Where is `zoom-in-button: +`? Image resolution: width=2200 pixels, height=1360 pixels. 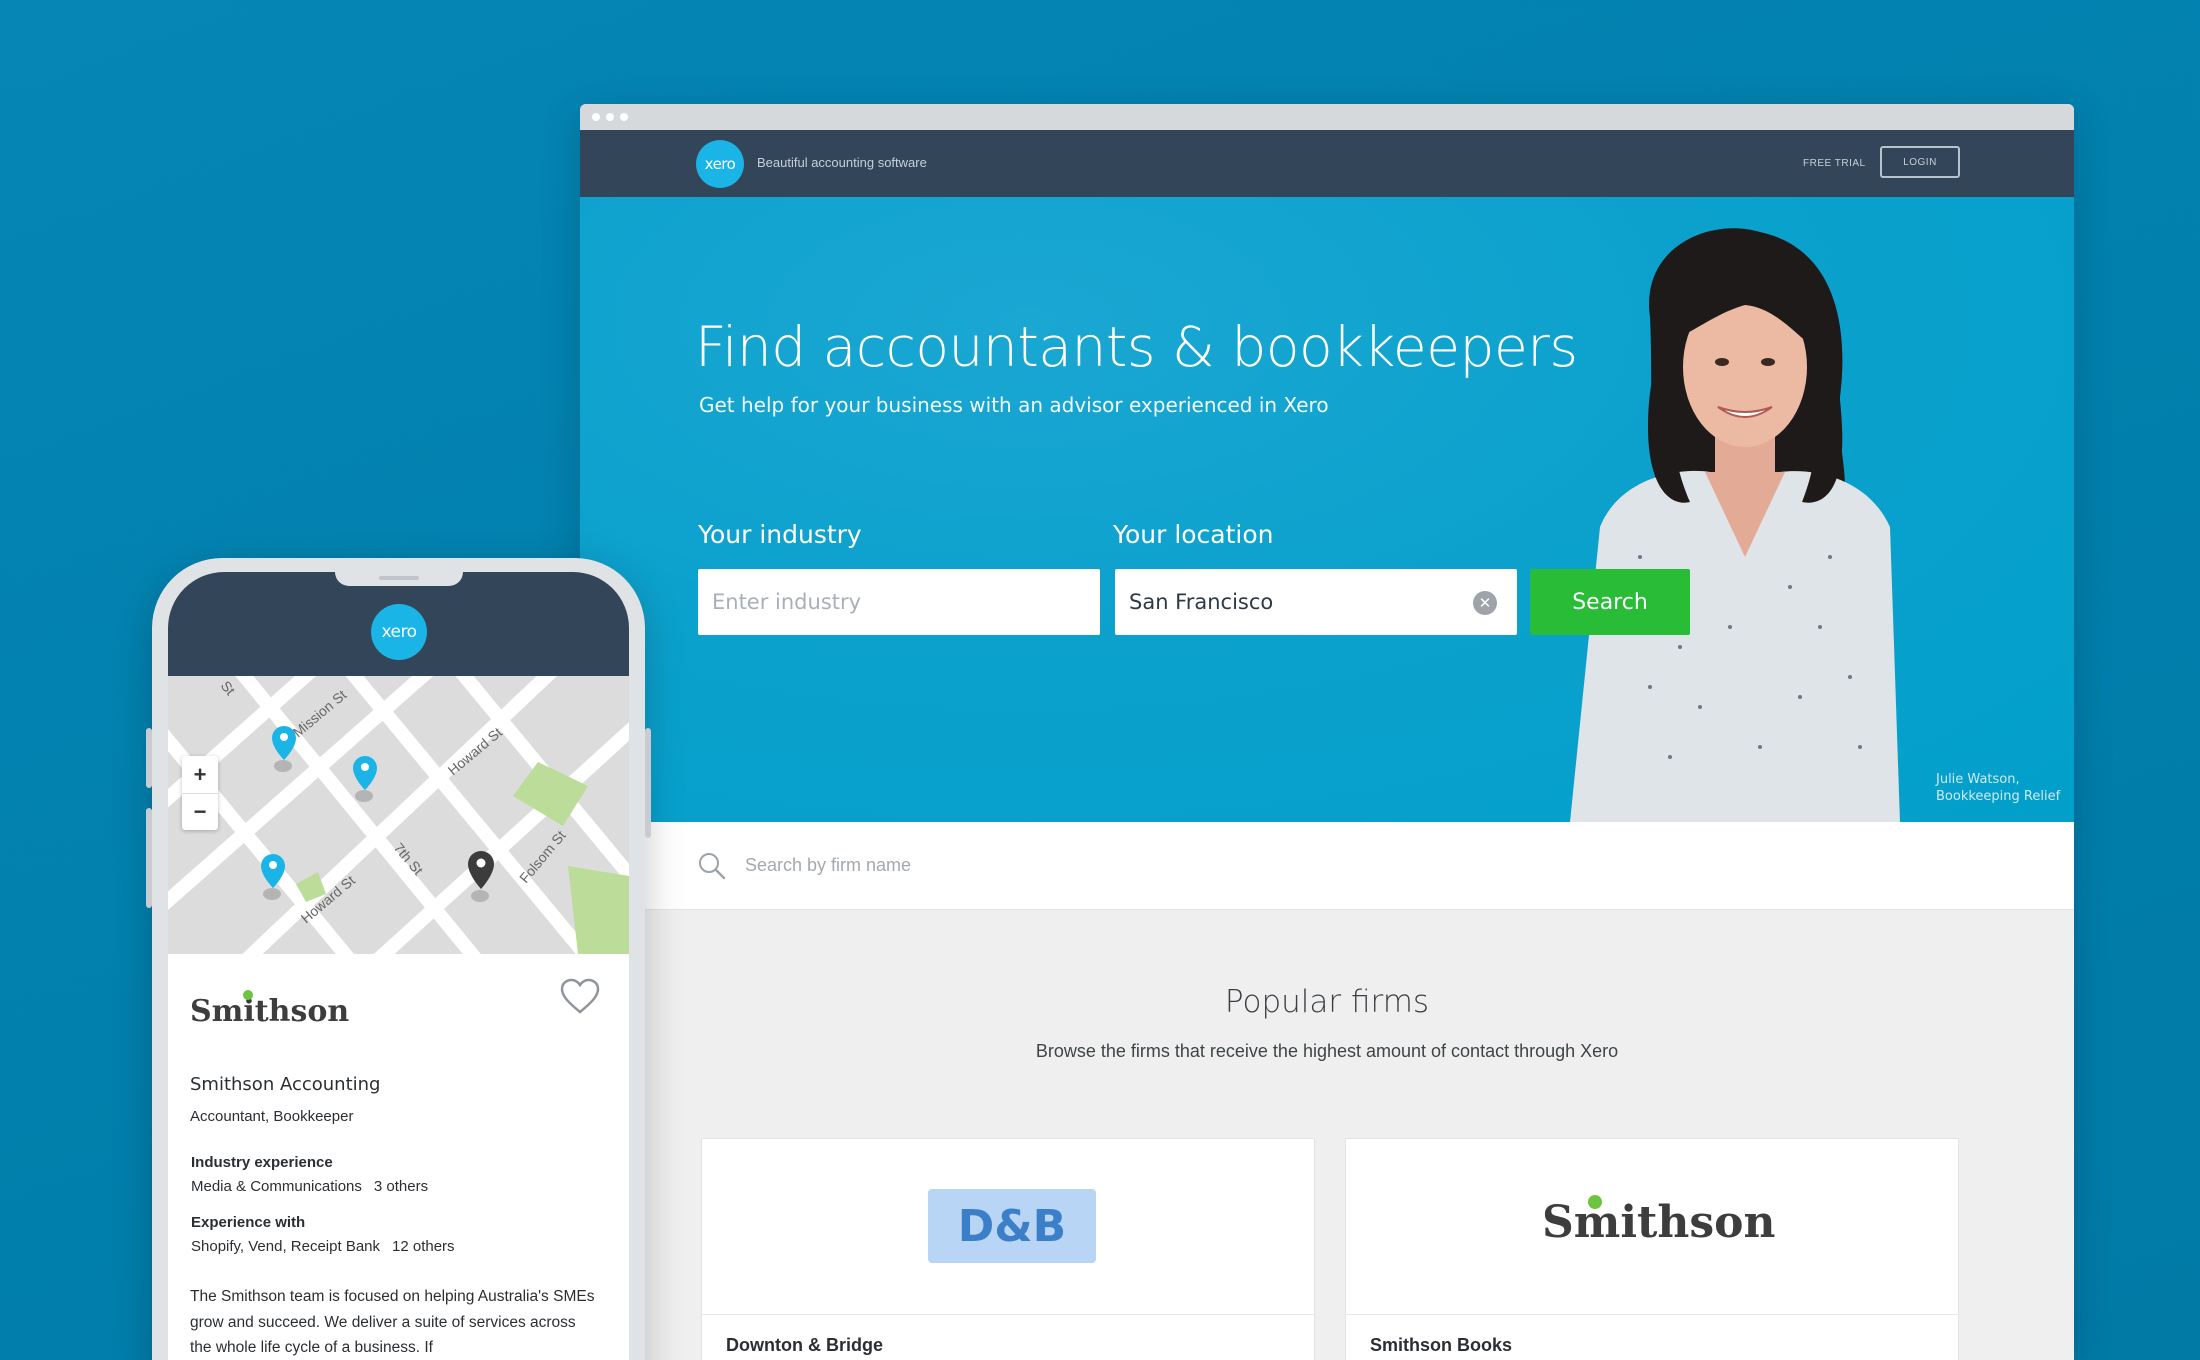
zoom-in-button: + is located at coordinates (200, 774).